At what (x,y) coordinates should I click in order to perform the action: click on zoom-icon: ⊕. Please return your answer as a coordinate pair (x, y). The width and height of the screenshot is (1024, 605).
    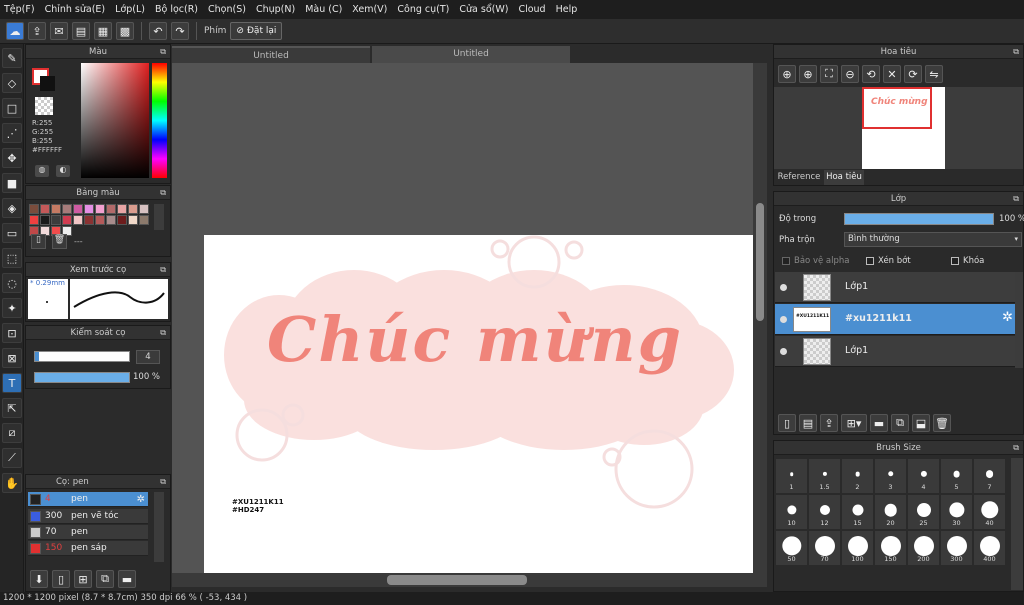
    Looking at the image, I should click on (787, 74).